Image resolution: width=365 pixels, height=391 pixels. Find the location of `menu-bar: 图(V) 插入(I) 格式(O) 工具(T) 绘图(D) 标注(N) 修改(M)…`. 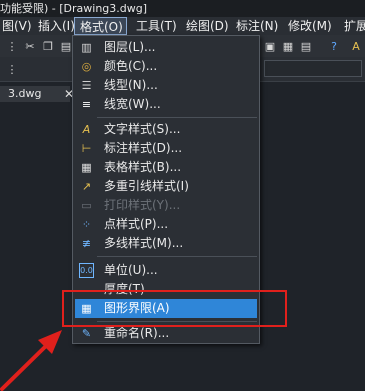

menu-bar: 图(V) 插入(I) 格式(O) 工具(T) 绘图(D) 标注(N) 修改(M)… is located at coordinates (182, 26).